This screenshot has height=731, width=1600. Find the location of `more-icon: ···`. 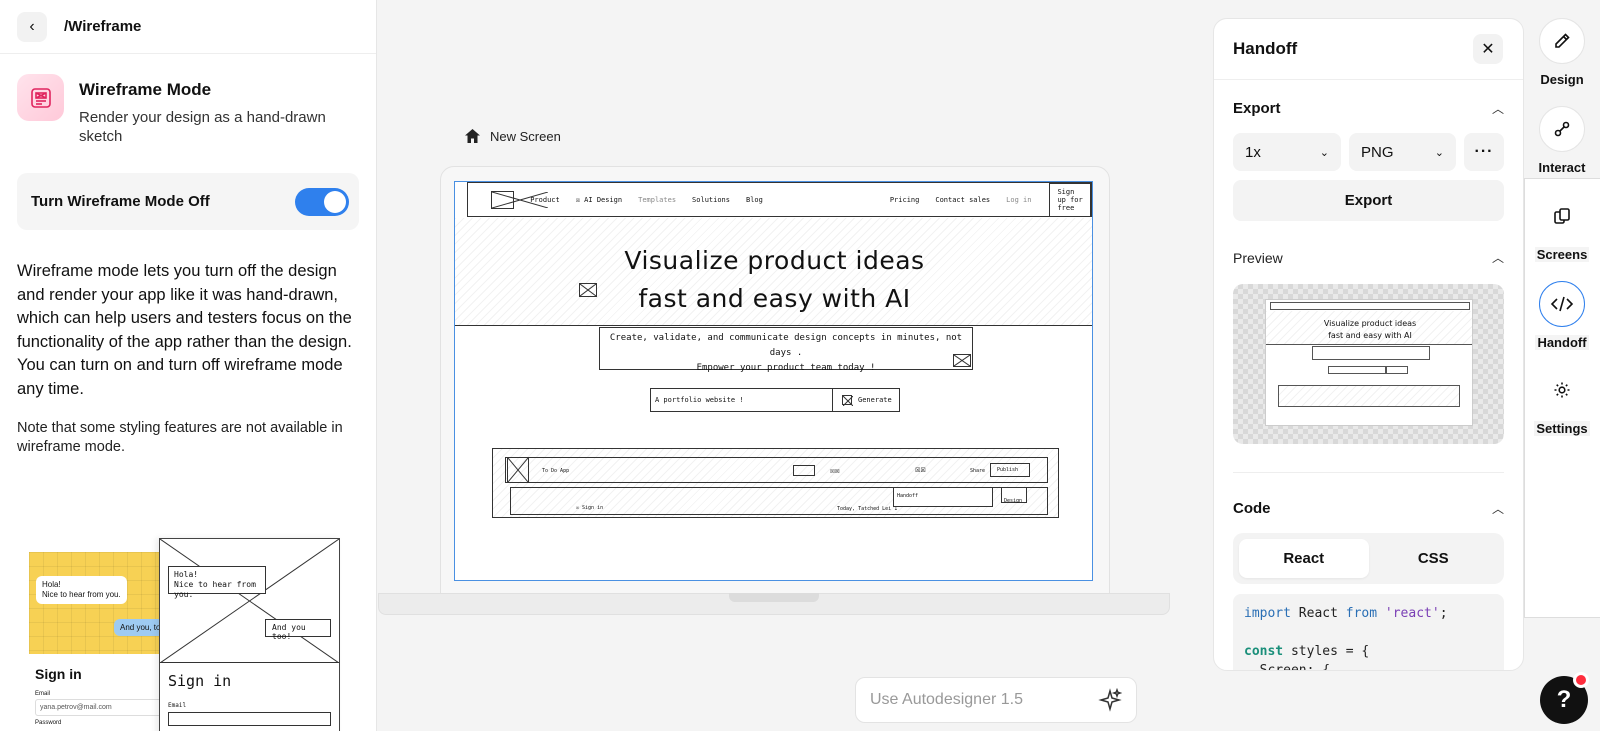

more-icon: ··· is located at coordinates (1484, 151).